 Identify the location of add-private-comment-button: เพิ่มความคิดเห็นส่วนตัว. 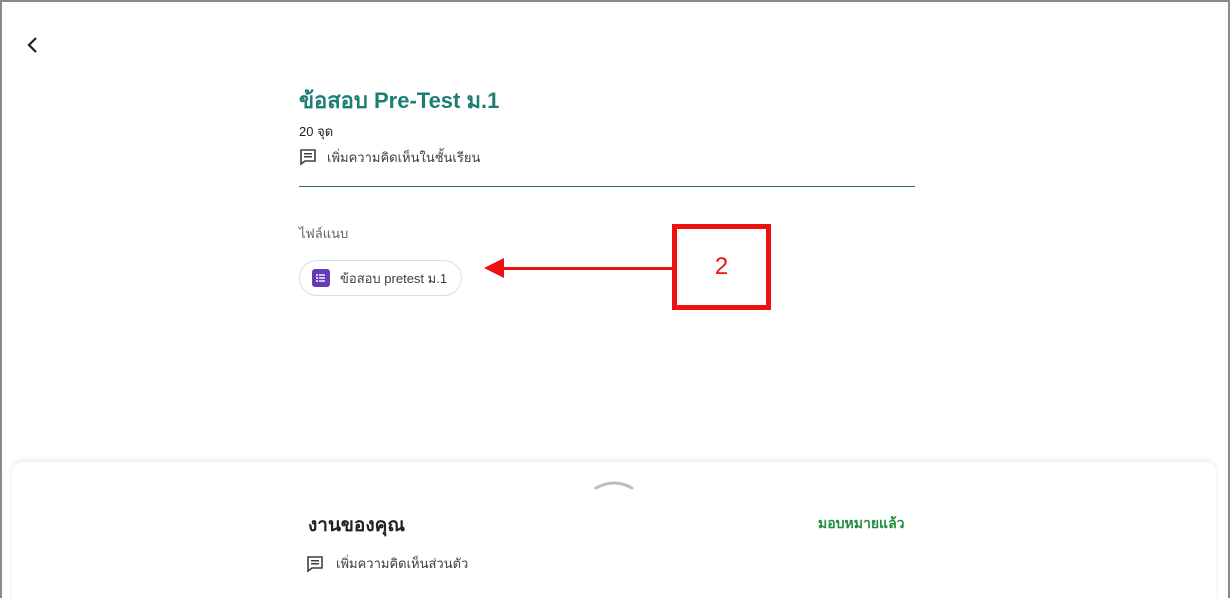
(387, 563).